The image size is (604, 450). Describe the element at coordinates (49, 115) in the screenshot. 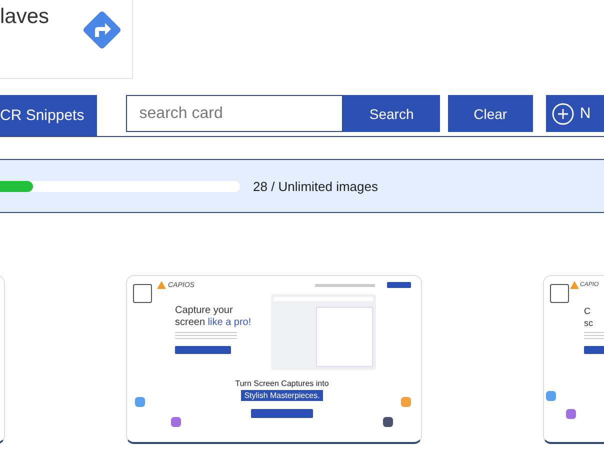

I see `tab: CR Snippets` at that location.